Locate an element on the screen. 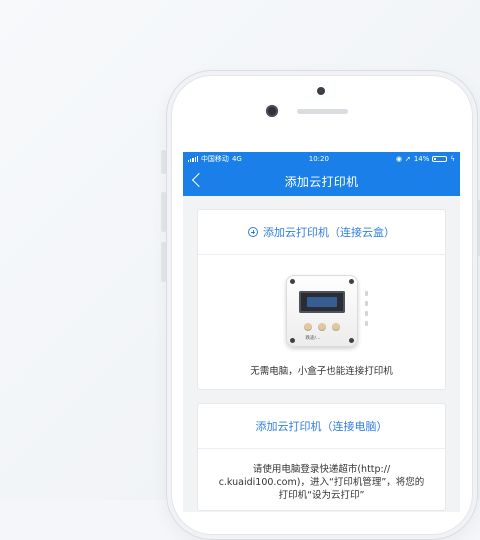  pc-instruction-line2: c.kuaidi100.com)，进入“打印机管理”，将您的 is located at coordinates (321, 482).